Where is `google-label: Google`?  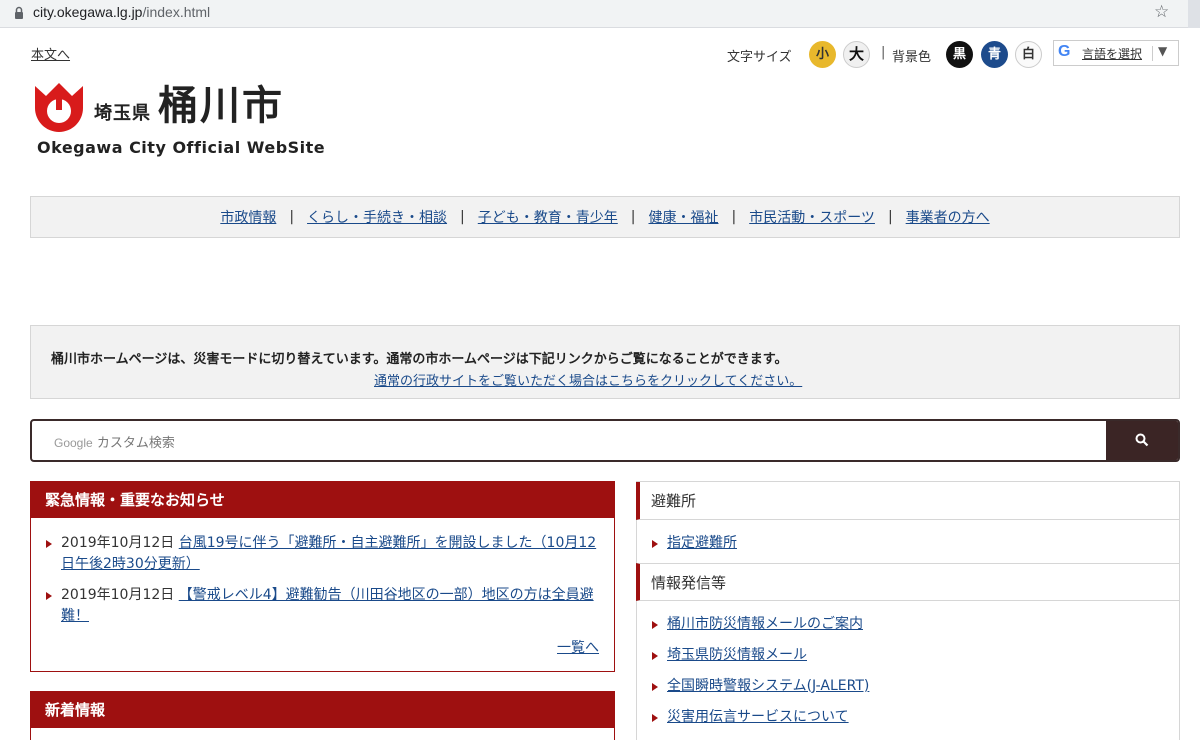
google-label: Google is located at coordinates (73, 443).